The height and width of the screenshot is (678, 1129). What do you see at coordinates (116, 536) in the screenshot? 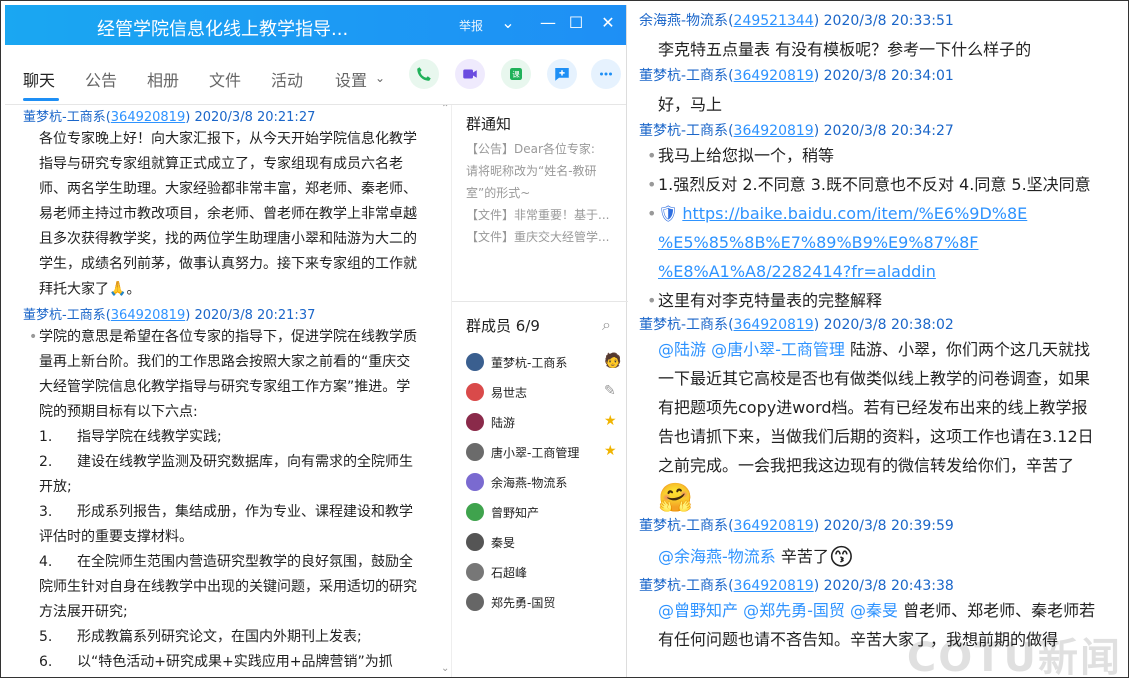
I see `list-text: 评估时的重要支撑材料。` at bounding box center [116, 536].